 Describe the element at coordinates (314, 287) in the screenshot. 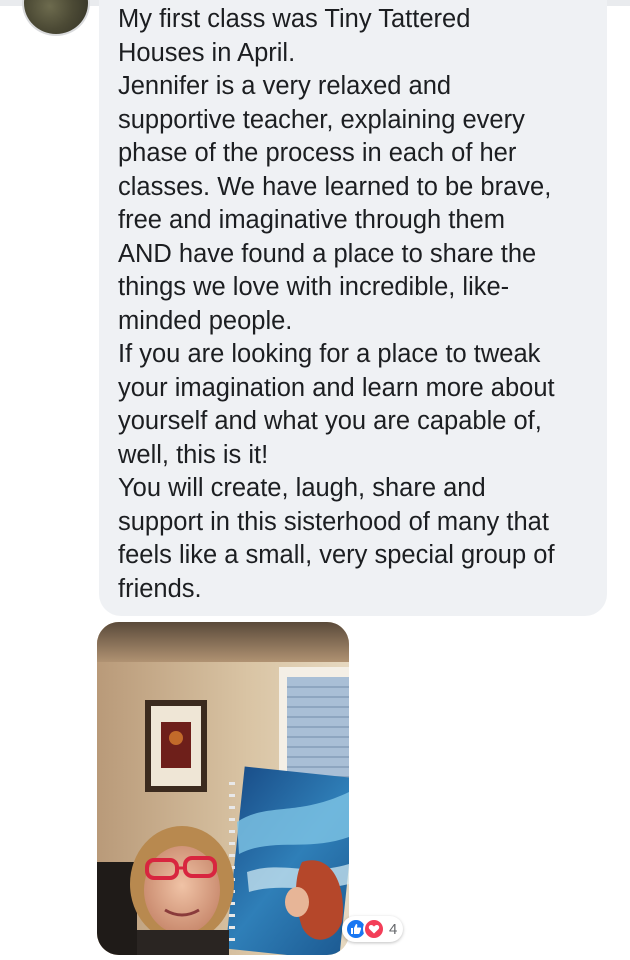

I see `comment-line: things we love with incredible, like-` at that location.